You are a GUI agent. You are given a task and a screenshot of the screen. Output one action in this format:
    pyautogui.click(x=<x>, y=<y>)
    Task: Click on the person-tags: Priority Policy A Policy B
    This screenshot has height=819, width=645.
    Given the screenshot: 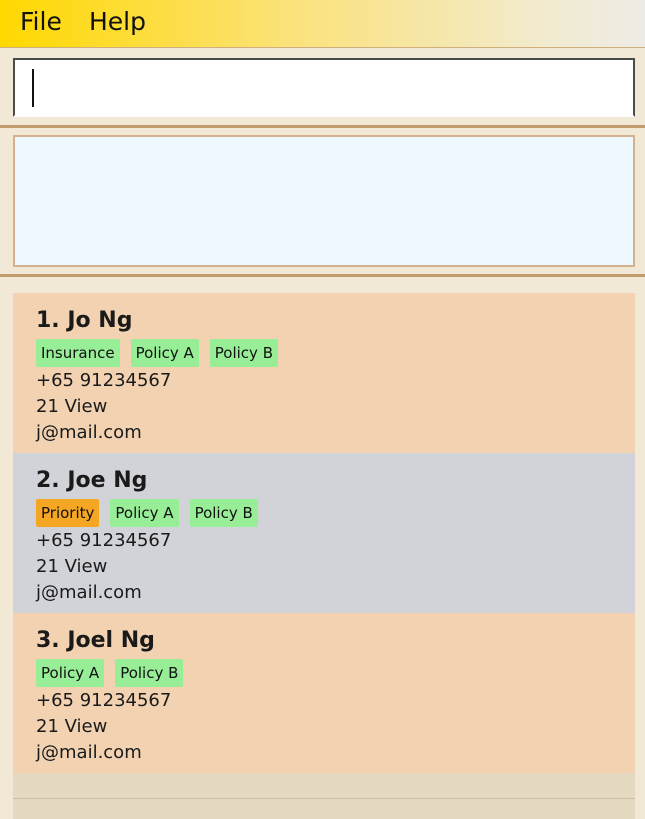 What is the action you would take?
    pyautogui.click(x=147, y=513)
    